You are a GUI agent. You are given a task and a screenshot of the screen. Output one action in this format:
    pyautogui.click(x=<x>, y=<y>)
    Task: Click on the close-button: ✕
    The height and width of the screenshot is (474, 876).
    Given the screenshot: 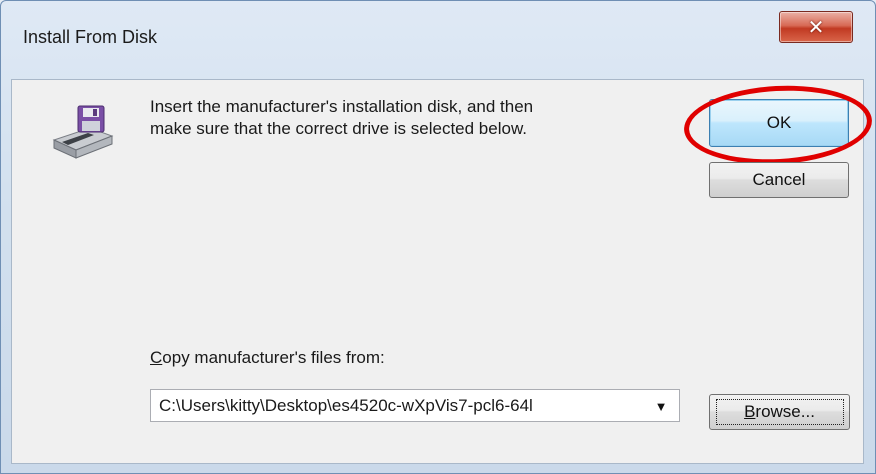 What is the action you would take?
    pyautogui.click(x=816, y=27)
    